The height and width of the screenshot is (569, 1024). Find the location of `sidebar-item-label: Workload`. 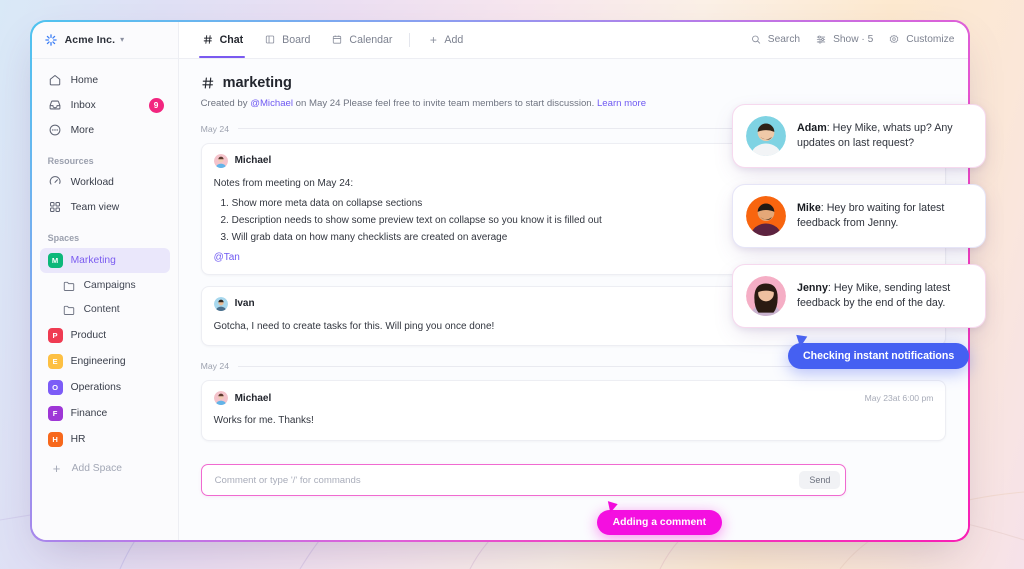

sidebar-item-label: Workload is located at coordinates (92, 182).